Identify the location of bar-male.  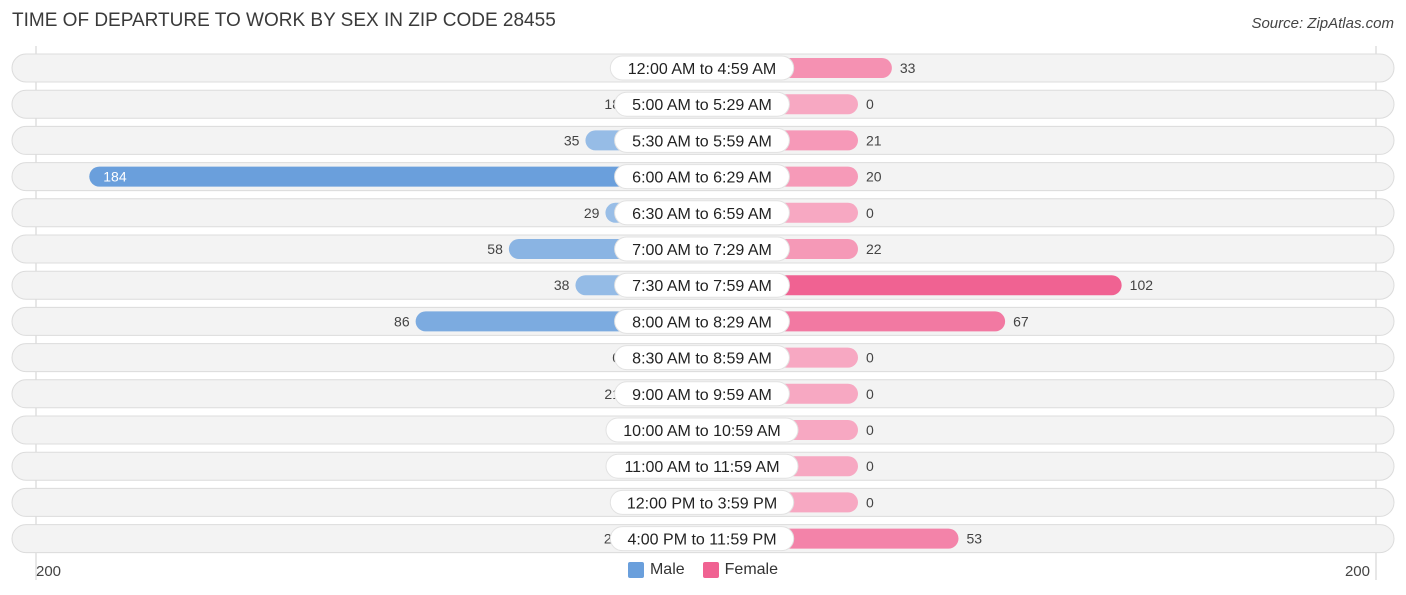
(395, 176).